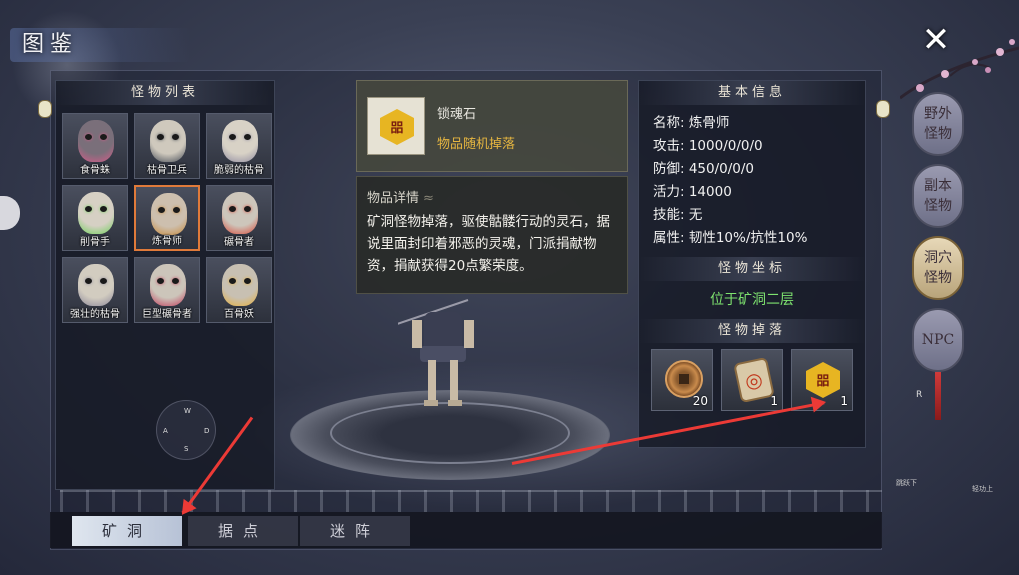 The image size is (1019, 575). Describe the element at coordinates (355, 531) in the screenshot. I see `tab-maze: 迷阵` at that location.